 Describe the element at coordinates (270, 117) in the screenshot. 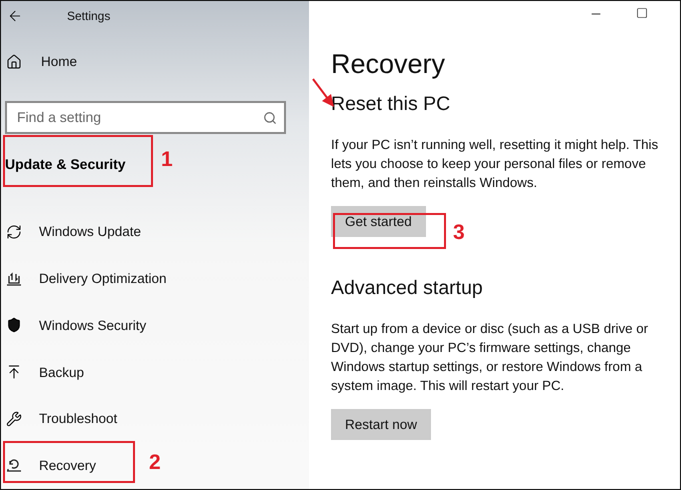

I see `search-icon` at that location.